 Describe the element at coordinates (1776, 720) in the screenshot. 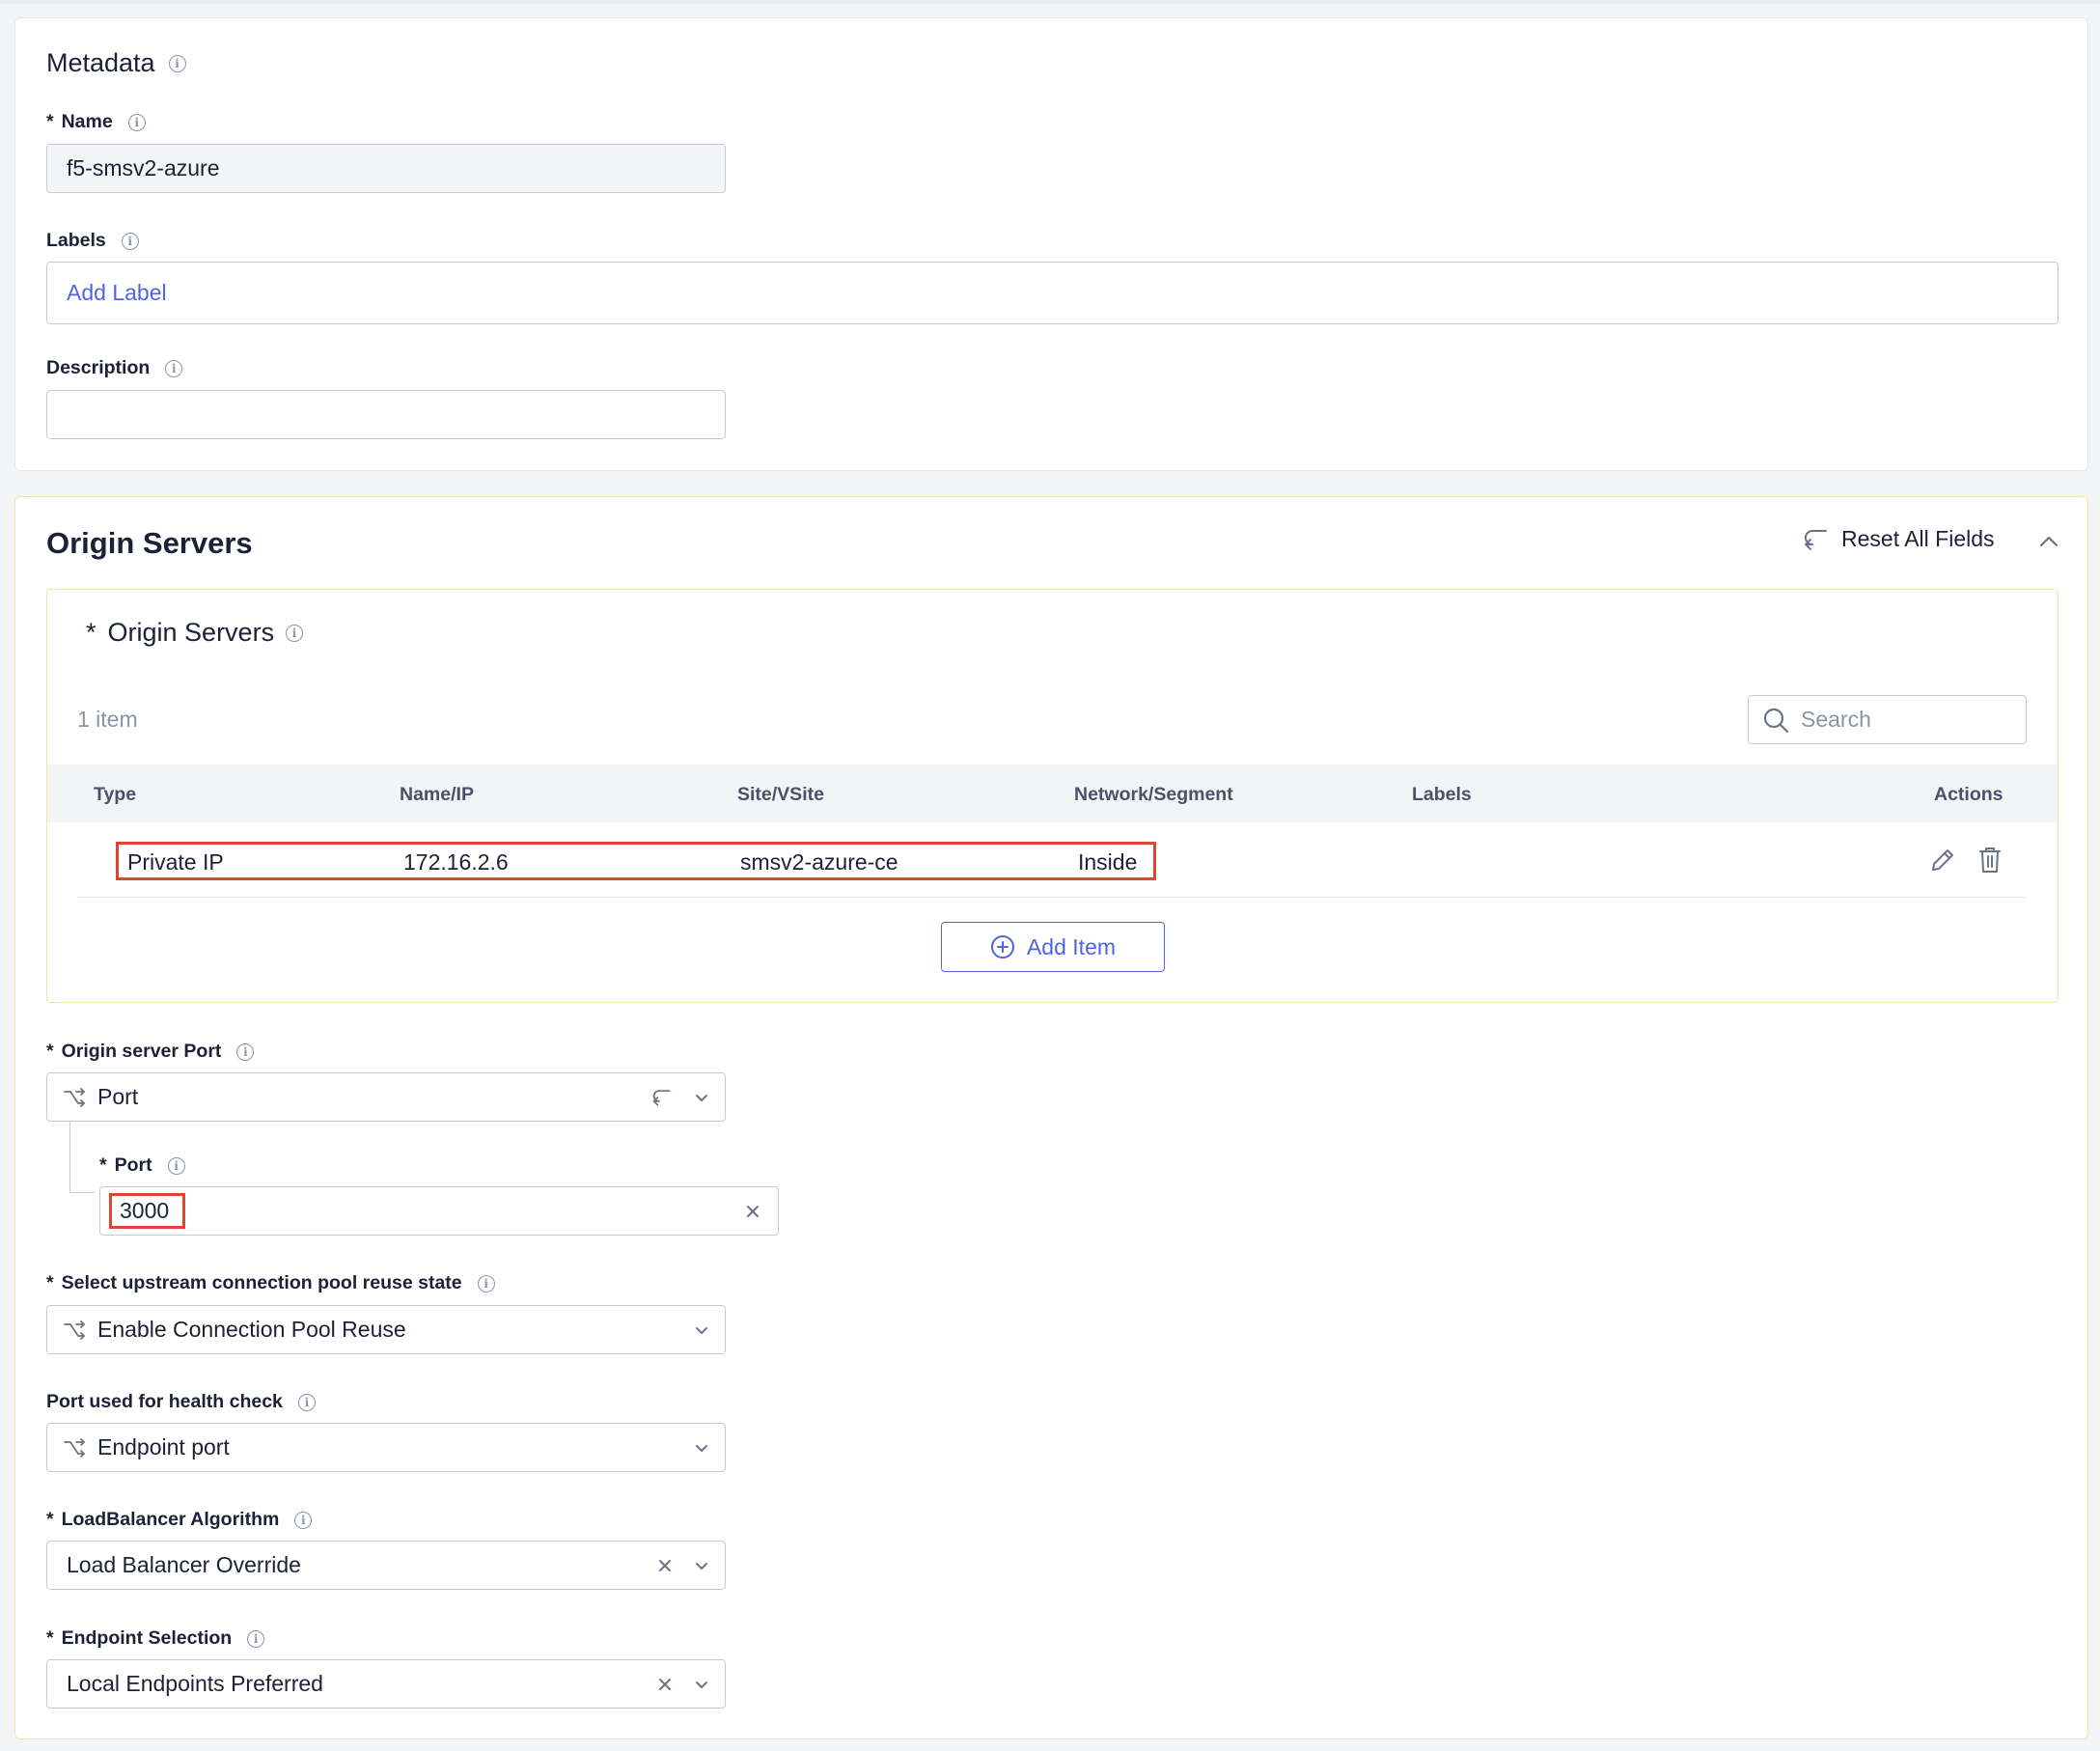

I see `search-icon` at that location.